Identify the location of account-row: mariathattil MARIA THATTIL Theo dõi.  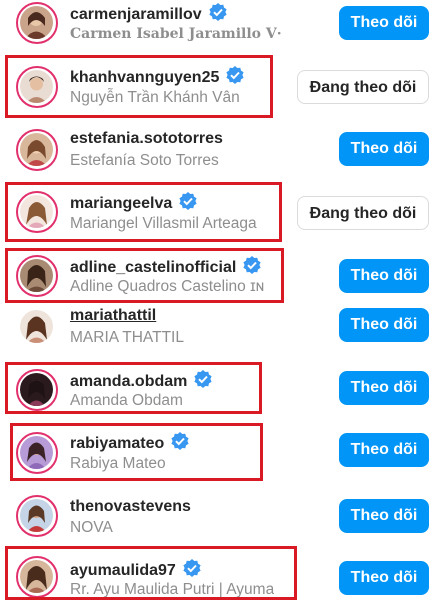
(221, 327).